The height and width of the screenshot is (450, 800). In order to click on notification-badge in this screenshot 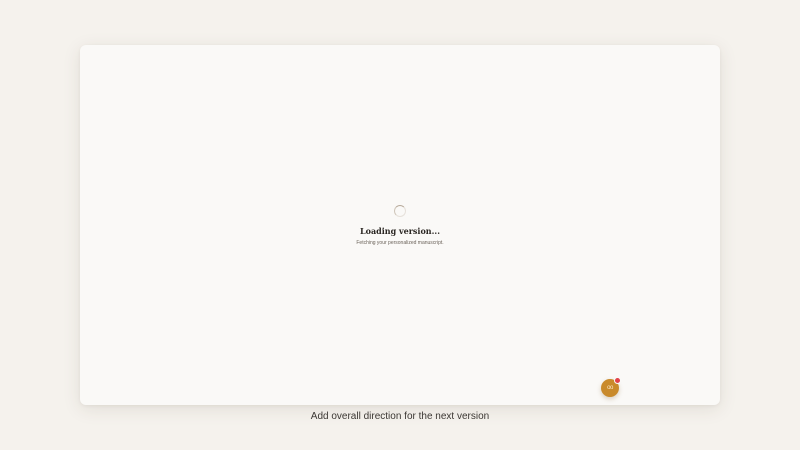, I will do `click(617, 380)`.